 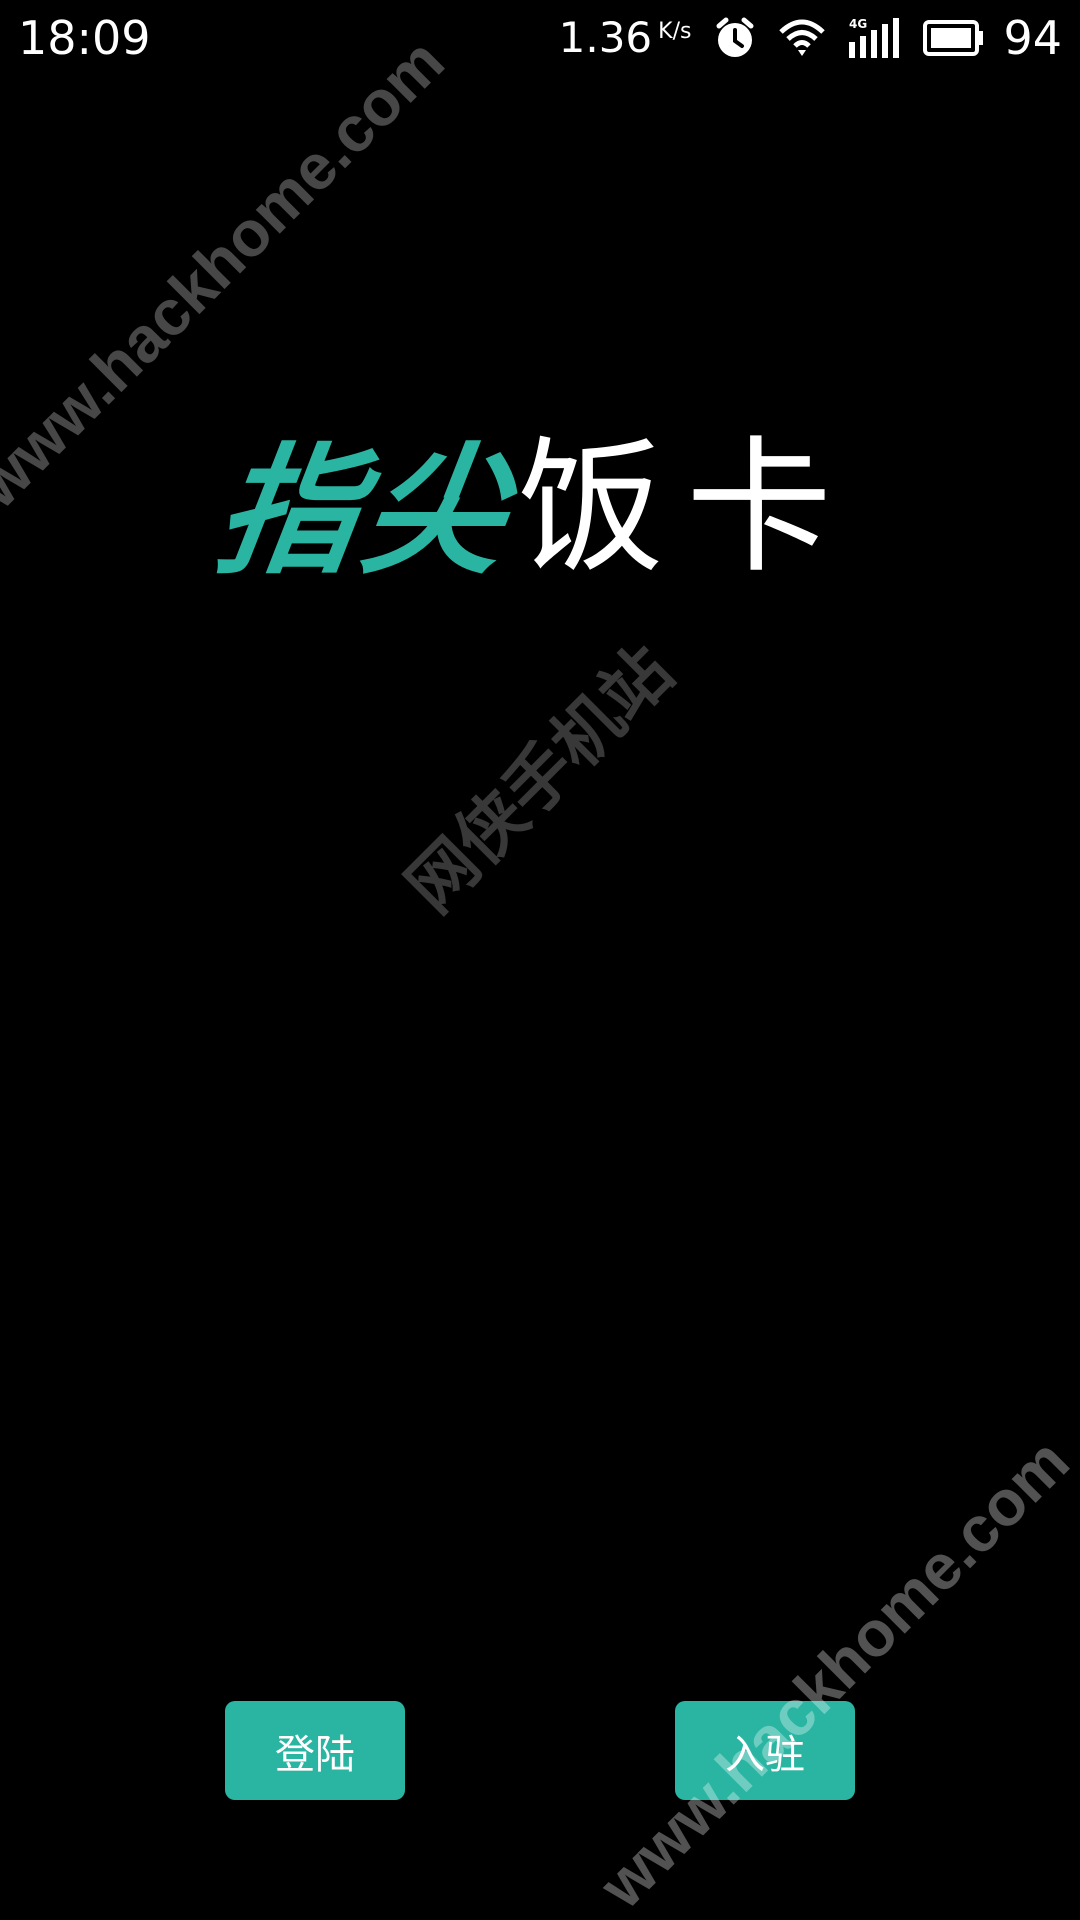 I want to click on battery-icon, so click(x=954, y=38).